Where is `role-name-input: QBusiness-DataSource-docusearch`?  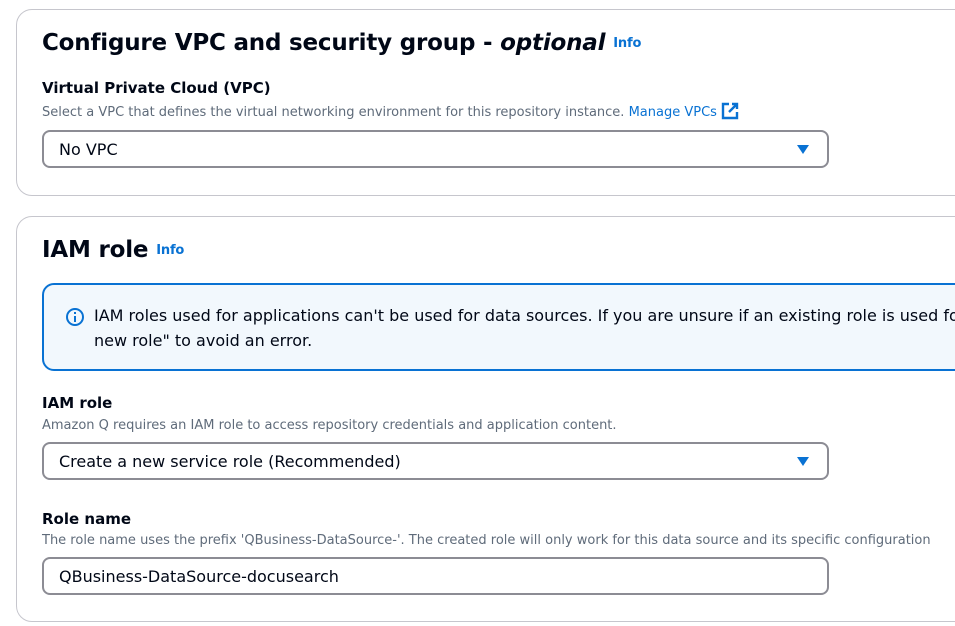 role-name-input: QBusiness-DataSource-docusearch is located at coordinates (435, 576).